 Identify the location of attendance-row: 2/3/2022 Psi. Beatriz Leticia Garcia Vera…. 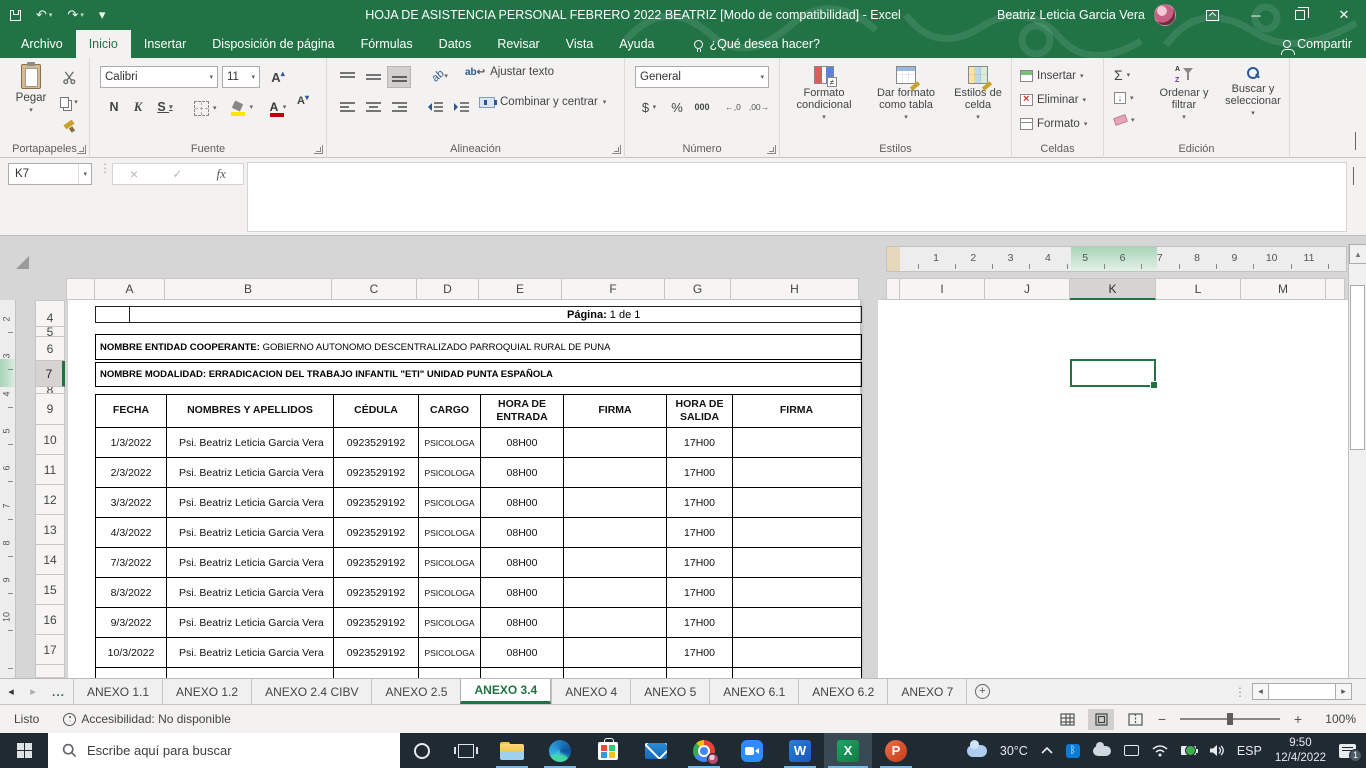
(478, 472).